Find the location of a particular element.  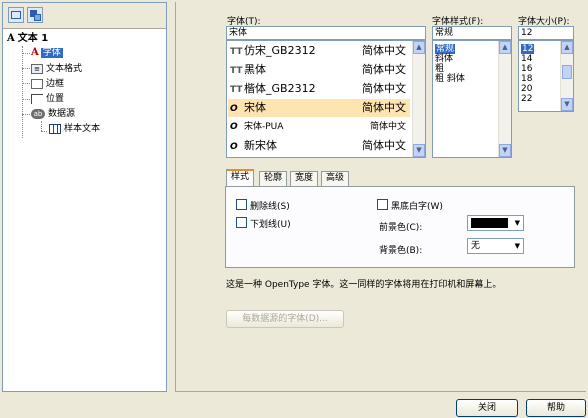

background-color-label: 背景色(B): is located at coordinates (401, 251).